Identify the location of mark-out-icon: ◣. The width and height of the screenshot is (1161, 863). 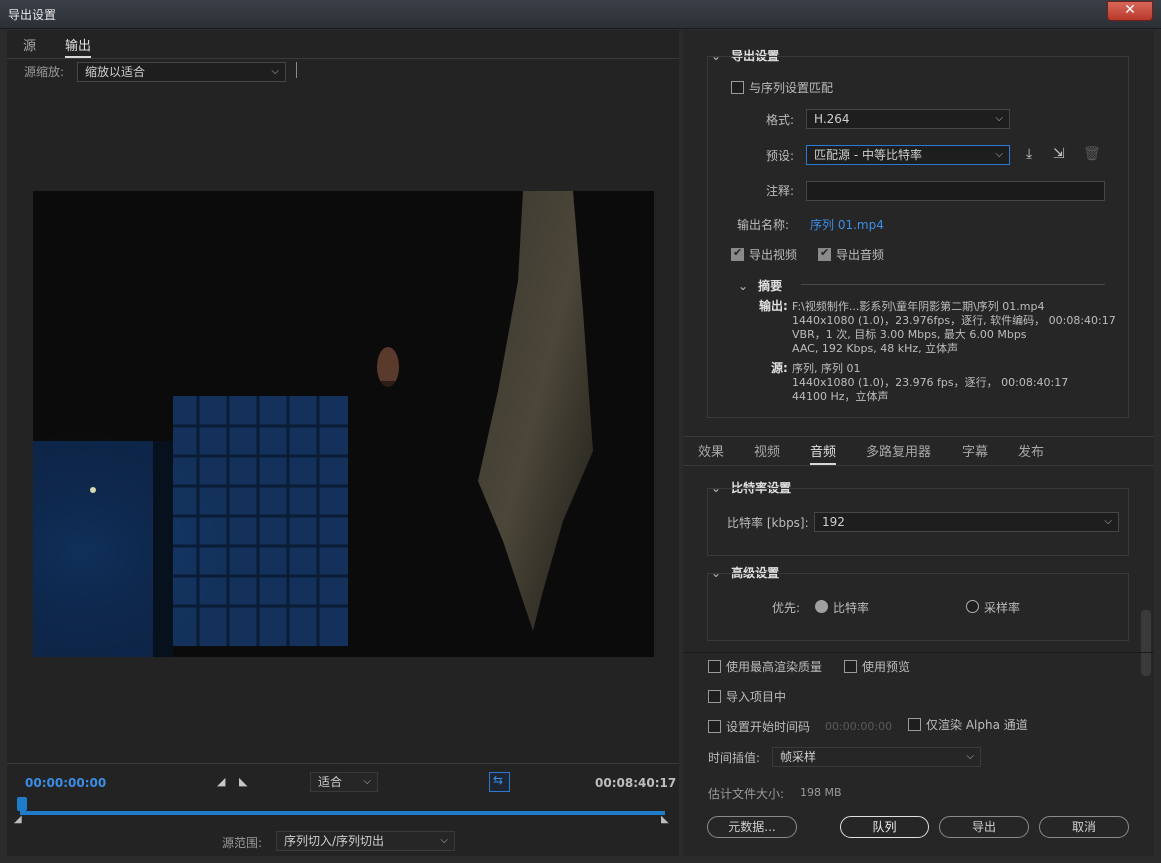
(243, 781).